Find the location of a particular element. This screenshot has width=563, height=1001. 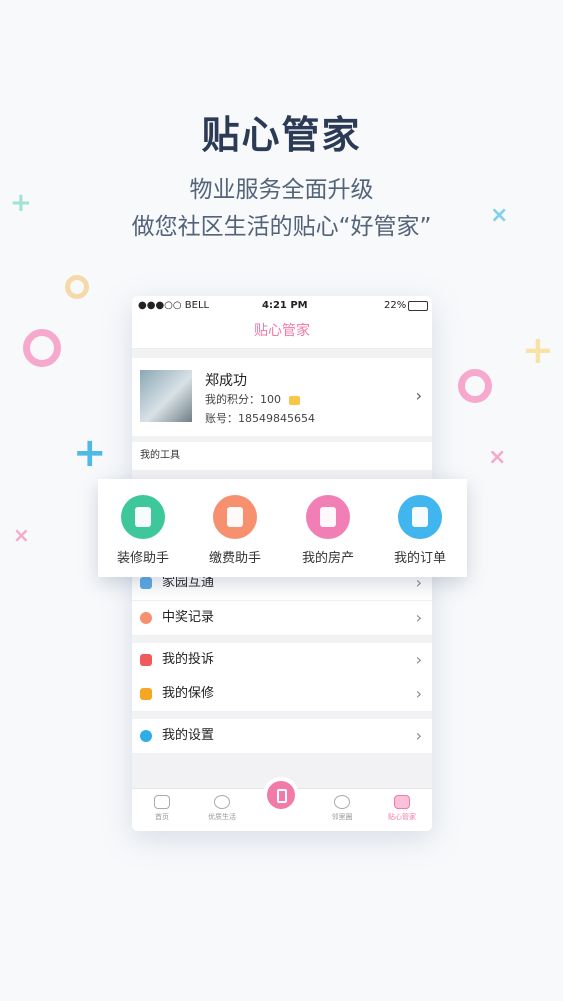

battery-icon is located at coordinates (418, 306).